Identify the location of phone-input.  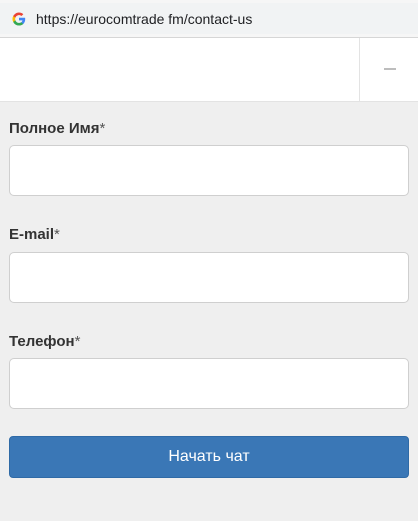
(209, 383).